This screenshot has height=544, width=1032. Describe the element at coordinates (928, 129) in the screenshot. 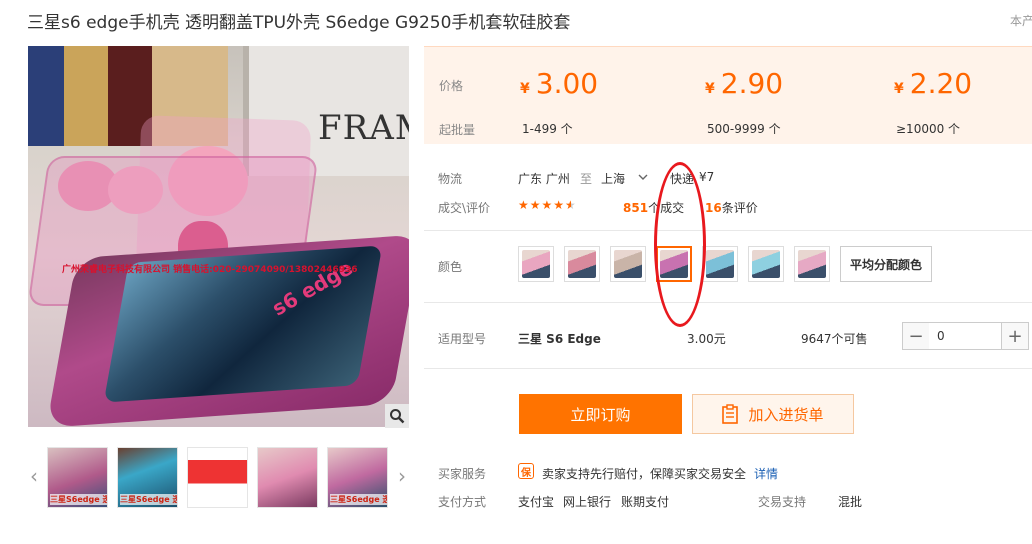

I see `tier-qty: ≥10000 个` at that location.